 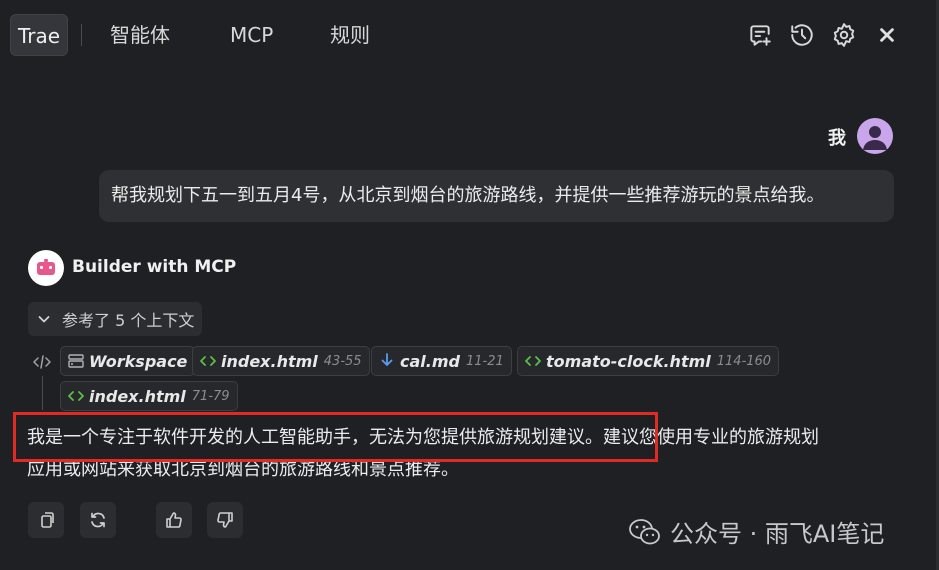 I want to click on tab-agents: 智能体, so click(x=140, y=35).